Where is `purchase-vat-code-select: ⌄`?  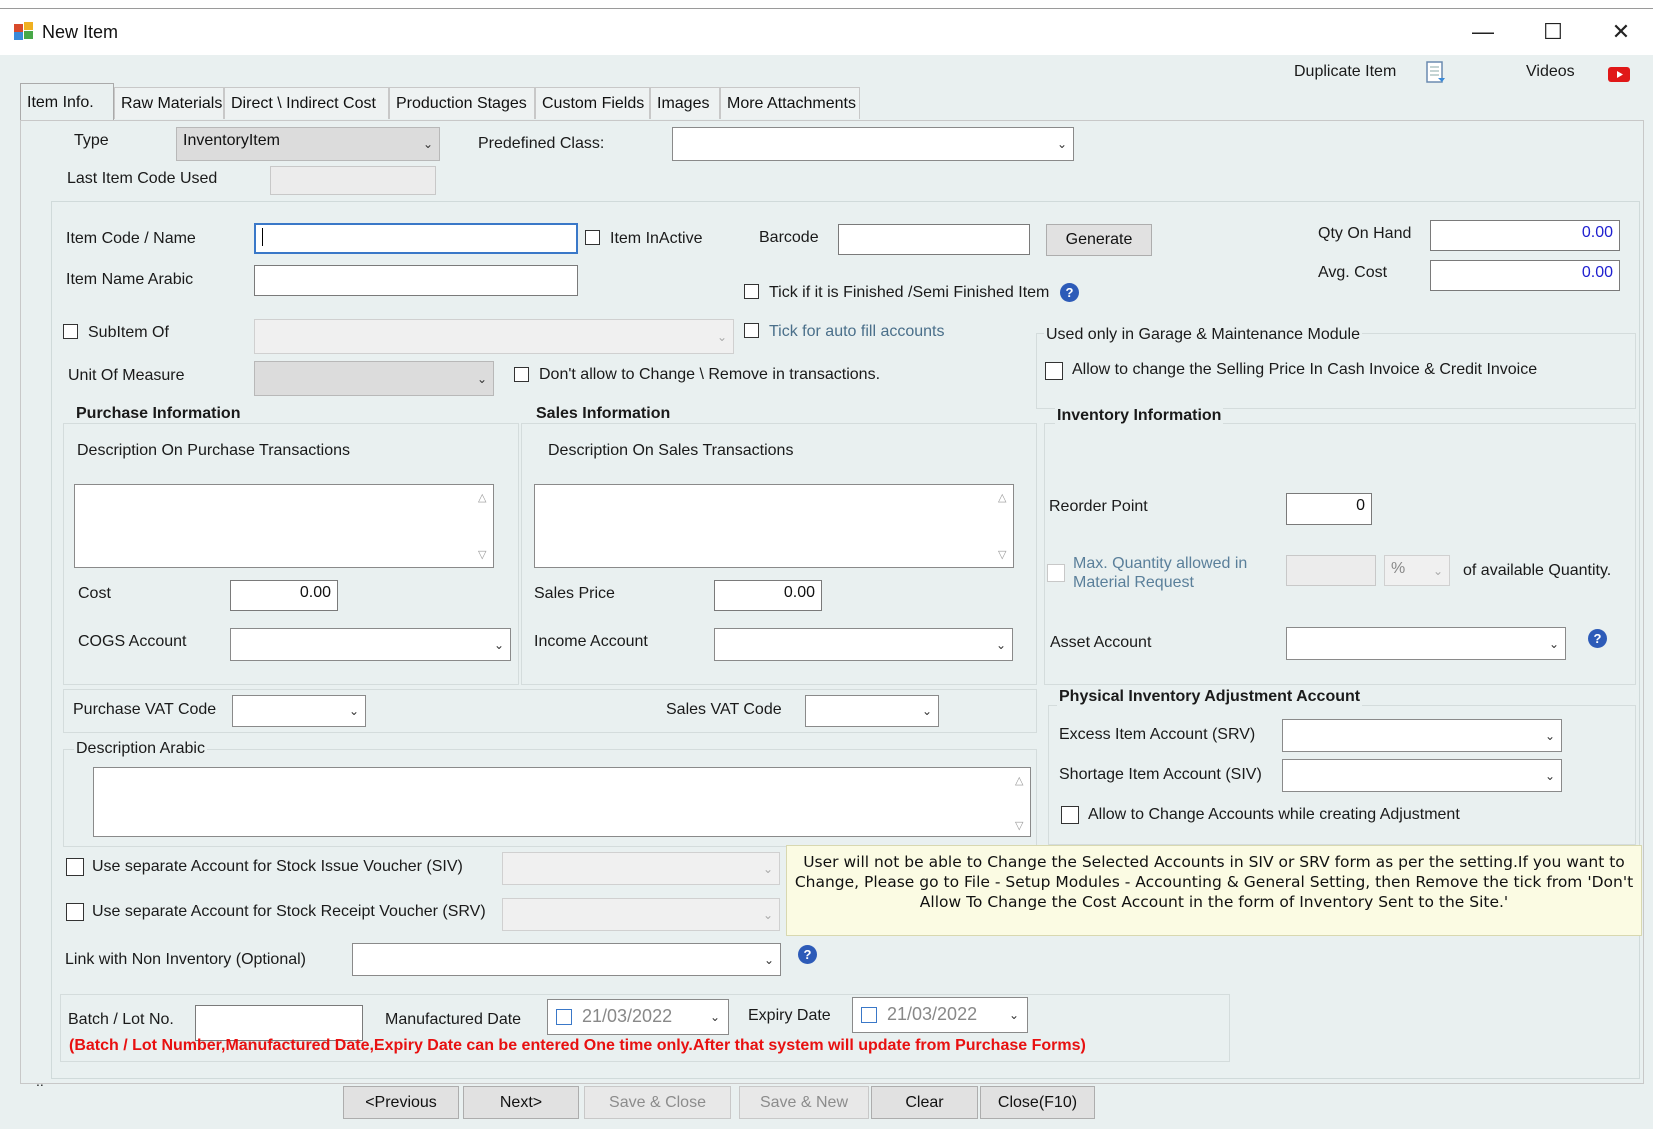 purchase-vat-code-select: ⌄ is located at coordinates (299, 711).